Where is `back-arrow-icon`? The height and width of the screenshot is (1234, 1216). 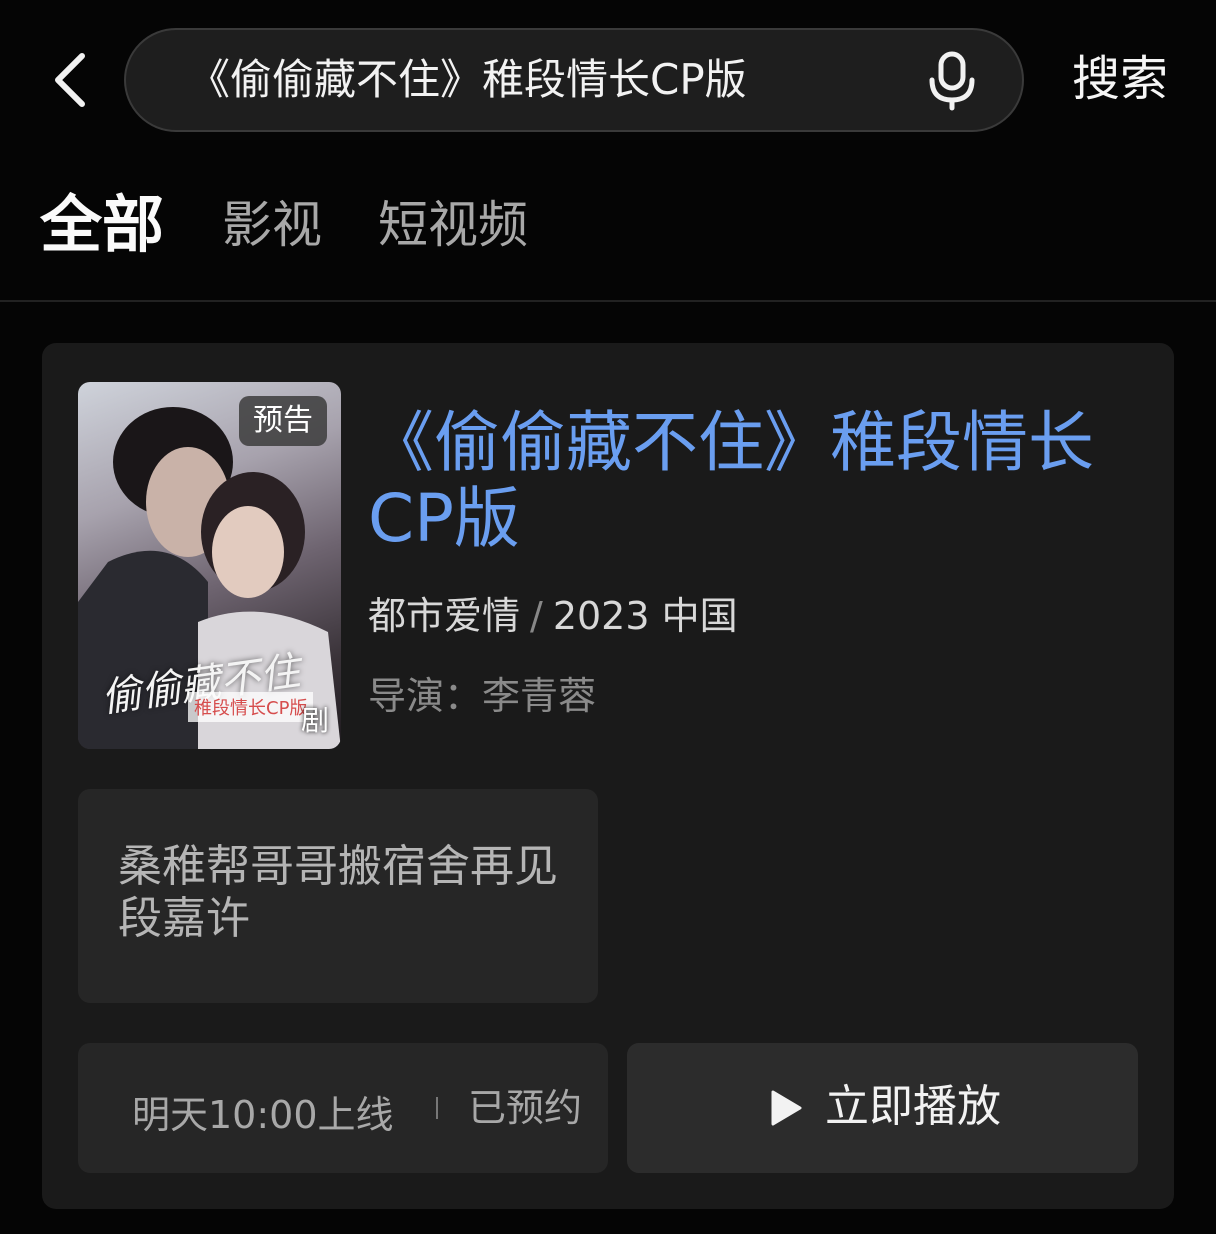
back-arrow-icon is located at coordinates (70, 80).